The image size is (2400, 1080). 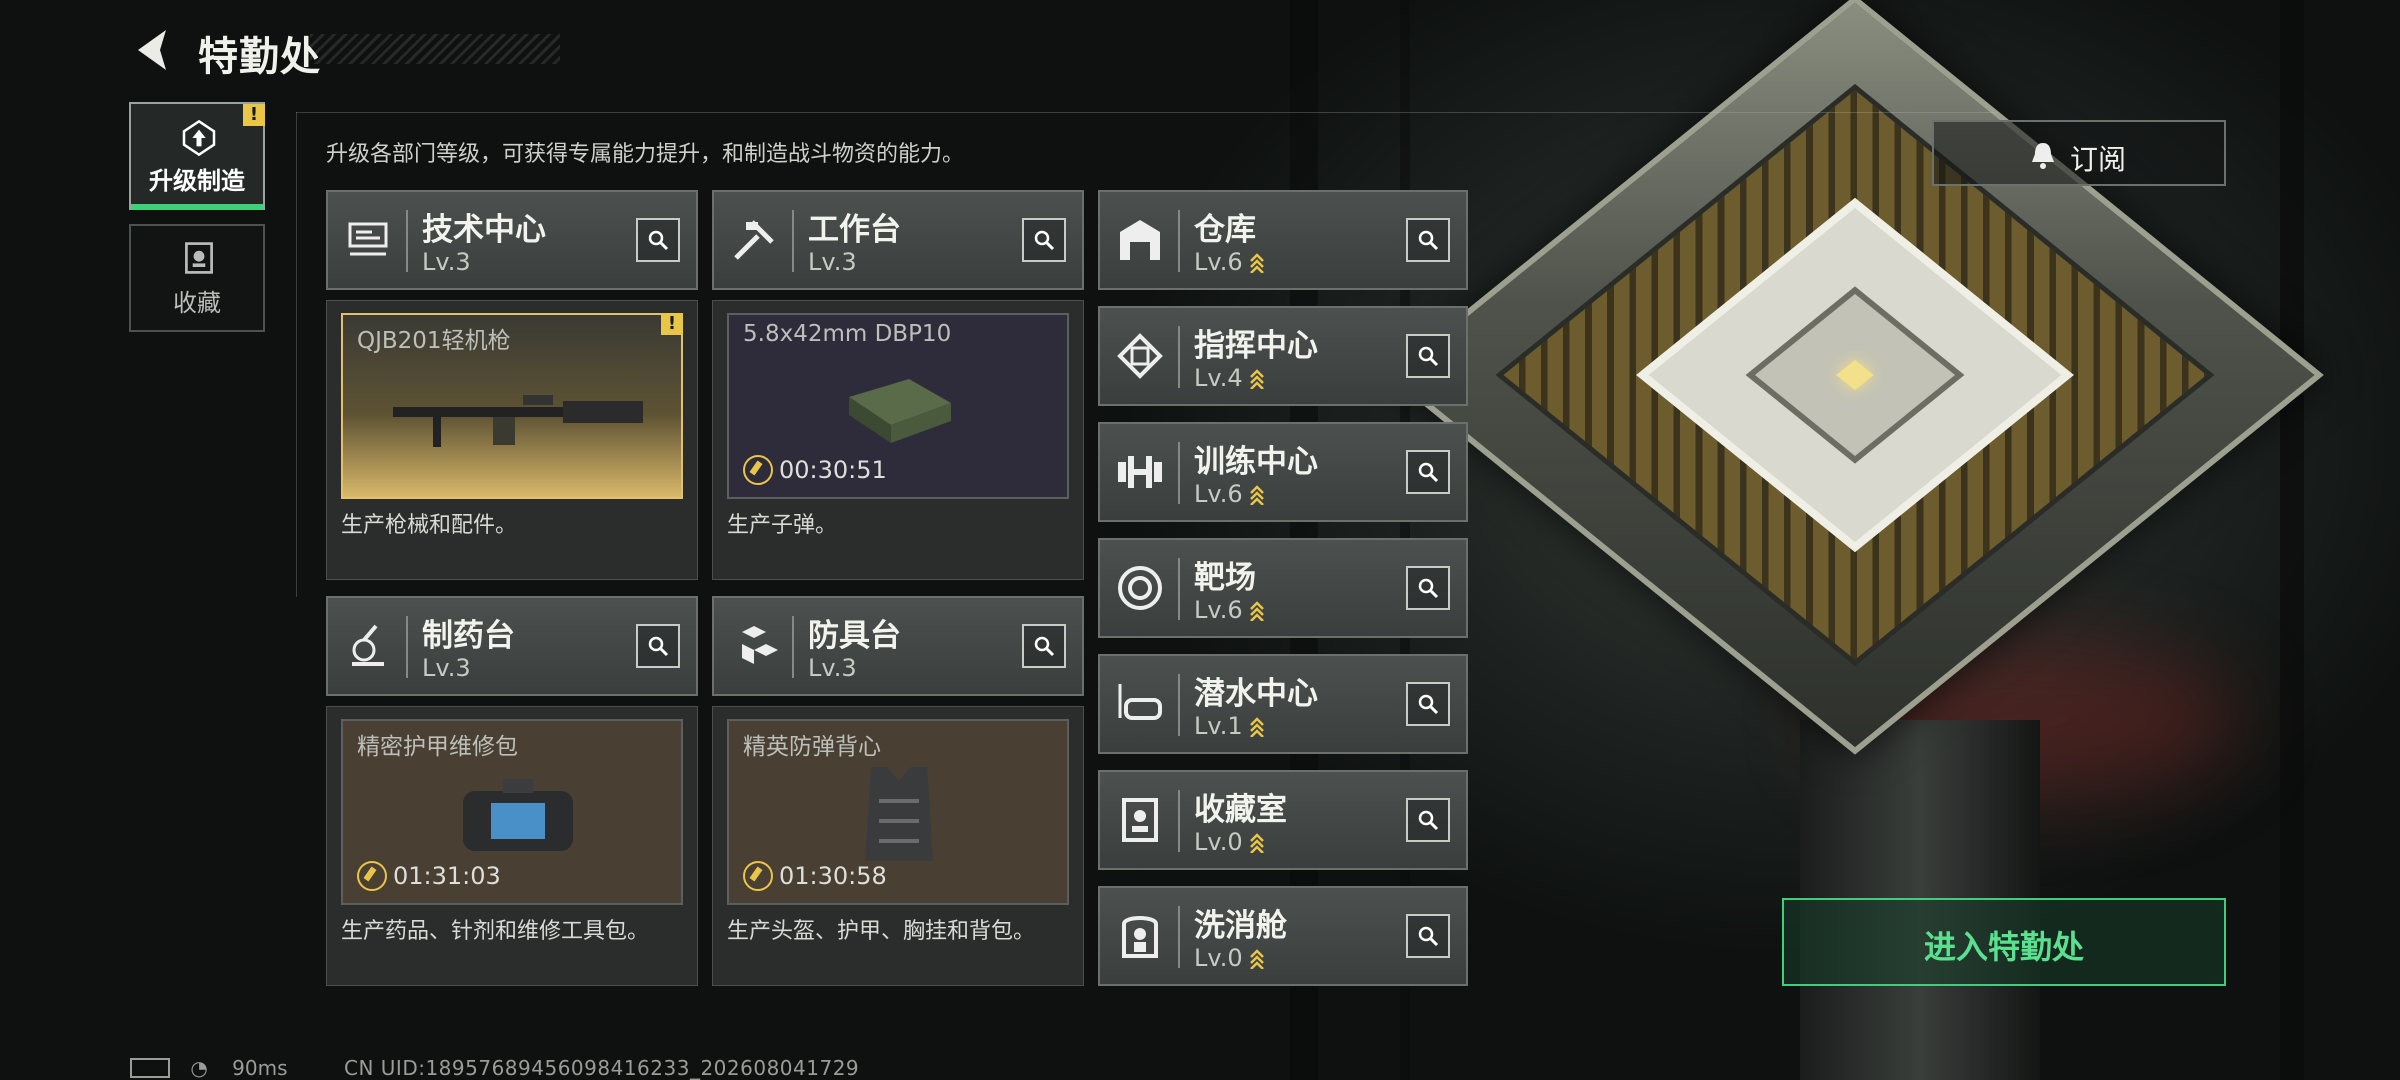 What do you see at coordinates (199, 138) in the screenshot?
I see `upgrade-icon` at bounding box center [199, 138].